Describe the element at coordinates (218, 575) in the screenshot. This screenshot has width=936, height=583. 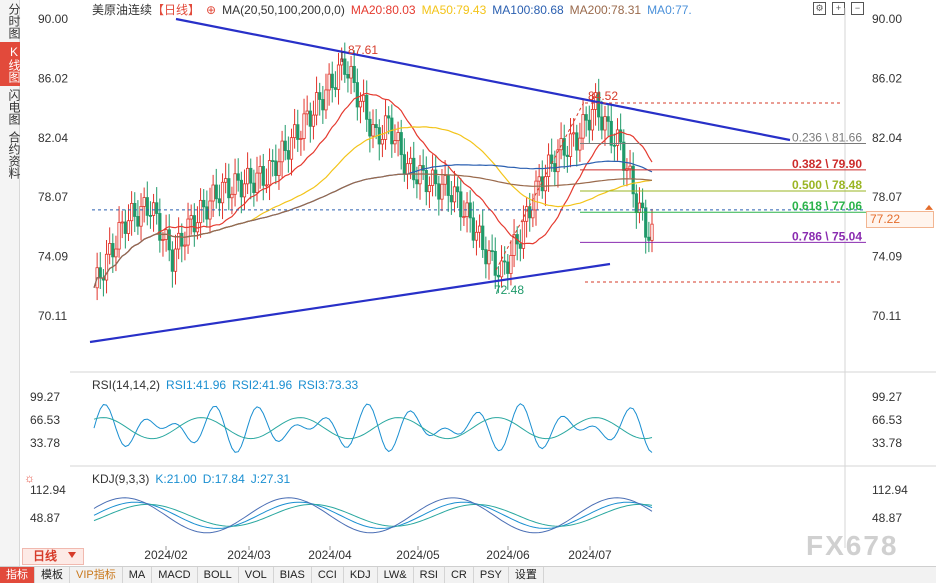
I see `indicator-tab-5: BOLL` at that location.